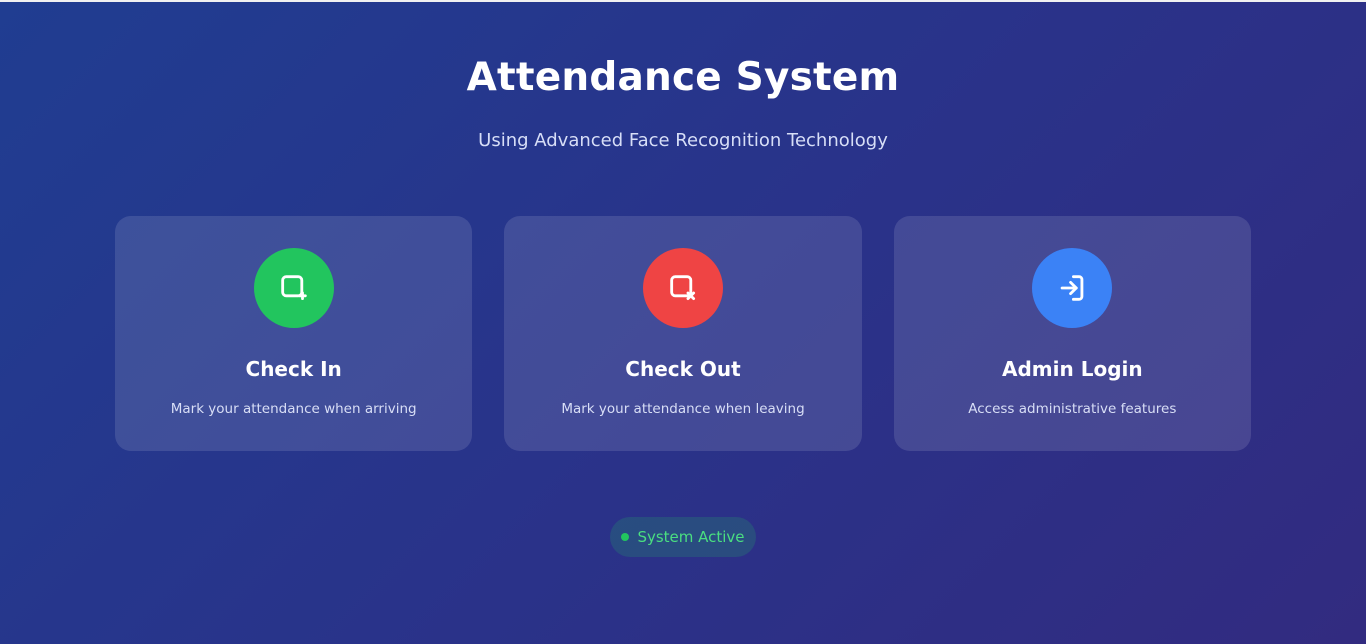 The width and height of the screenshot is (1366, 644). What do you see at coordinates (691, 536) in the screenshot?
I see `status-text: System Active` at bounding box center [691, 536].